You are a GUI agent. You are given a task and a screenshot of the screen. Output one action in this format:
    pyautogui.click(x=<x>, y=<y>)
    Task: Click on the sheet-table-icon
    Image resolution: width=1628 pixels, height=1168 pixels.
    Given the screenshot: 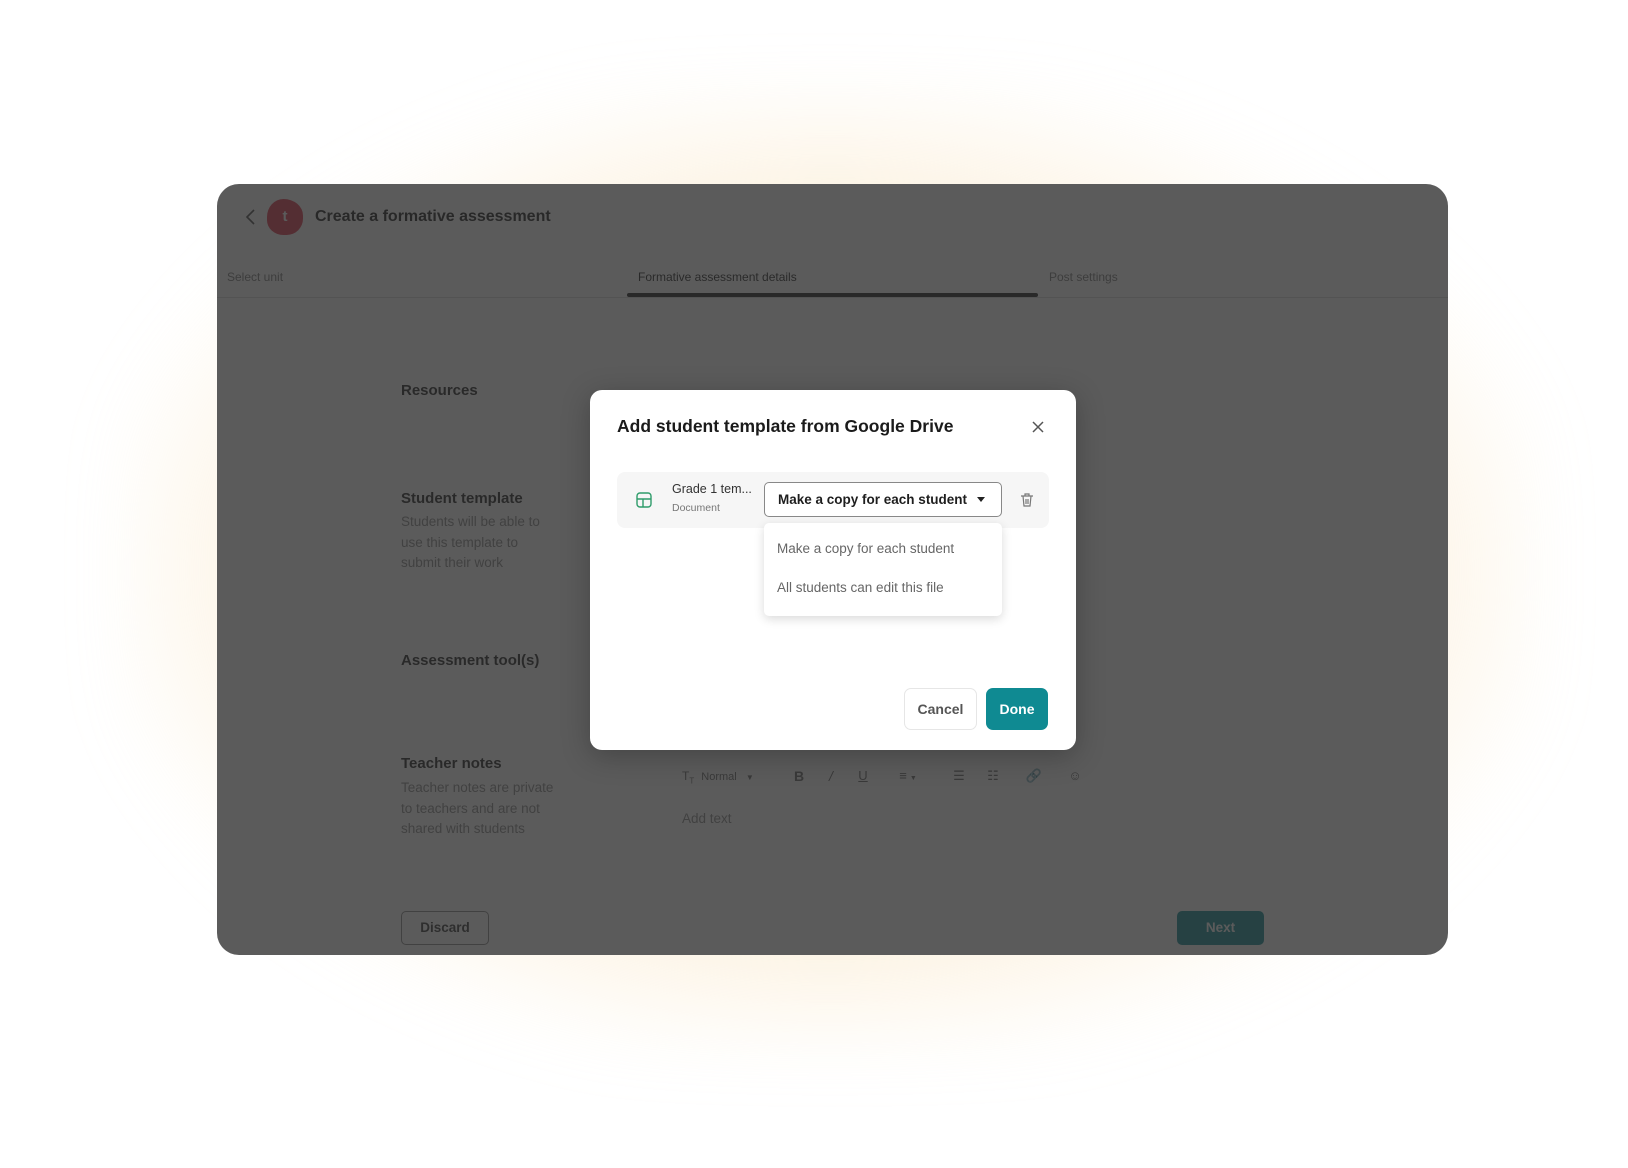 What is the action you would take?
    pyautogui.click(x=644, y=500)
    